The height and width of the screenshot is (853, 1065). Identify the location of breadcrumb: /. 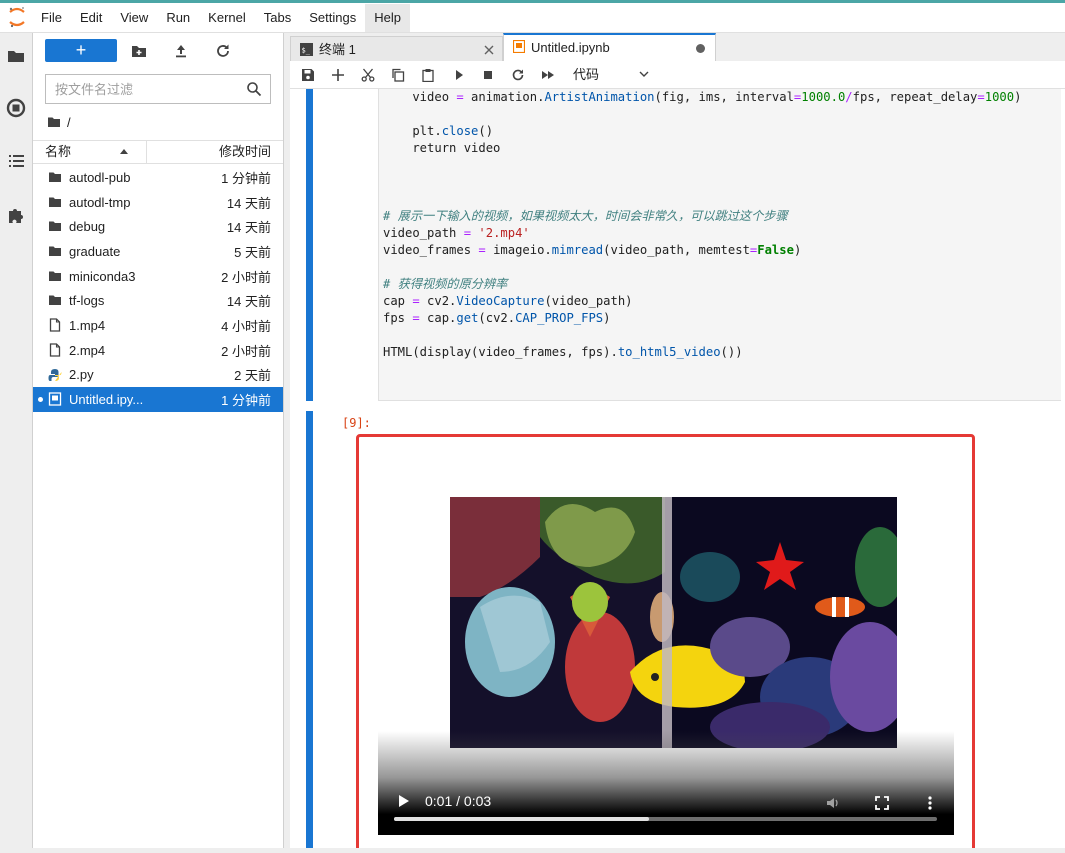
(59, 122).